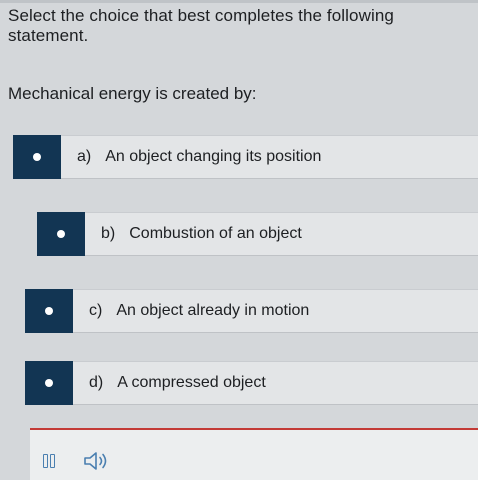  I want to click on choice-b: b) Combustion of an object, so click(257, 234).